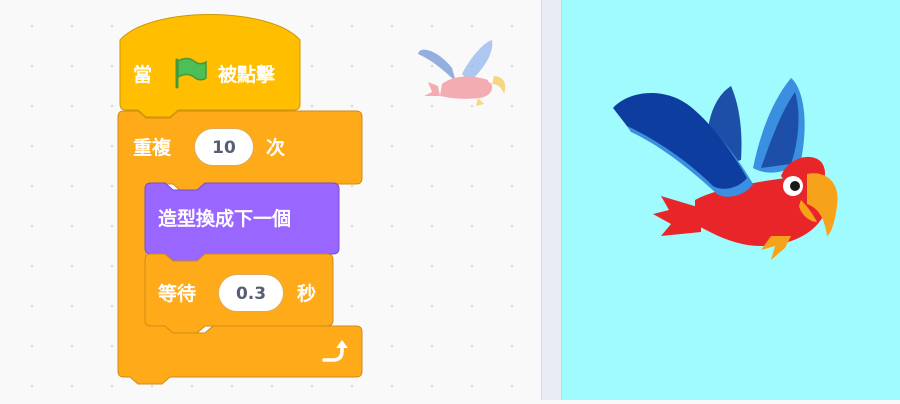 The width and height of the screenshot is (900, 404). I want to click on repeat-label: 重複, so click(152, 148).